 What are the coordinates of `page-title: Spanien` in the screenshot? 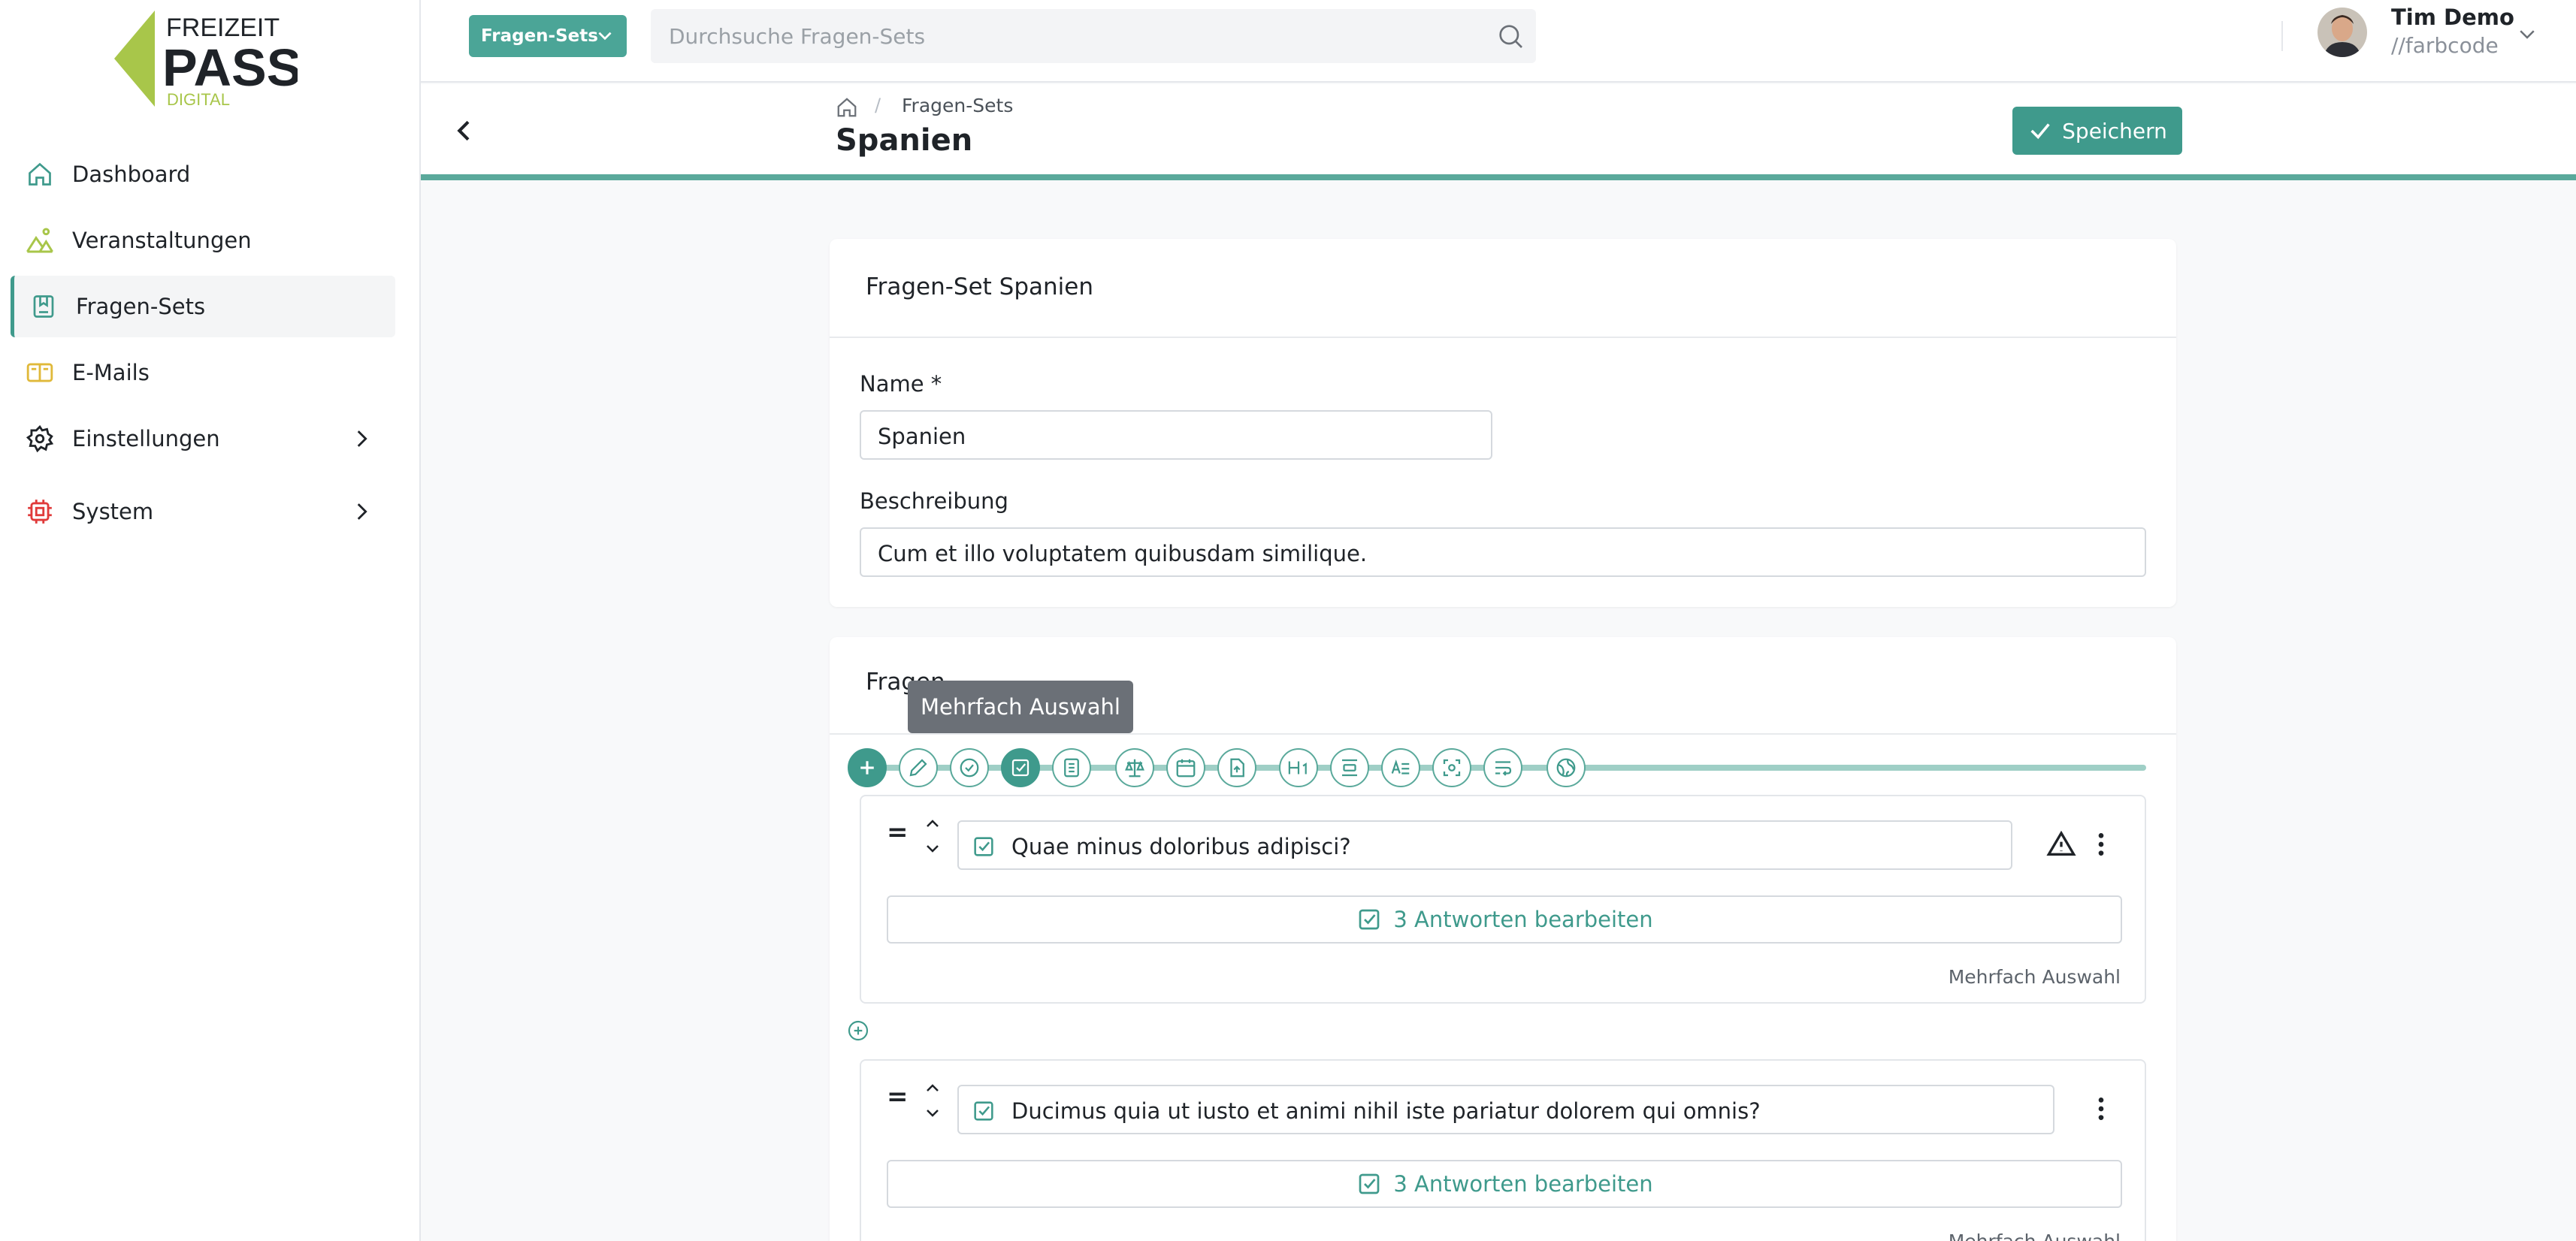 It's located at (905, 140).